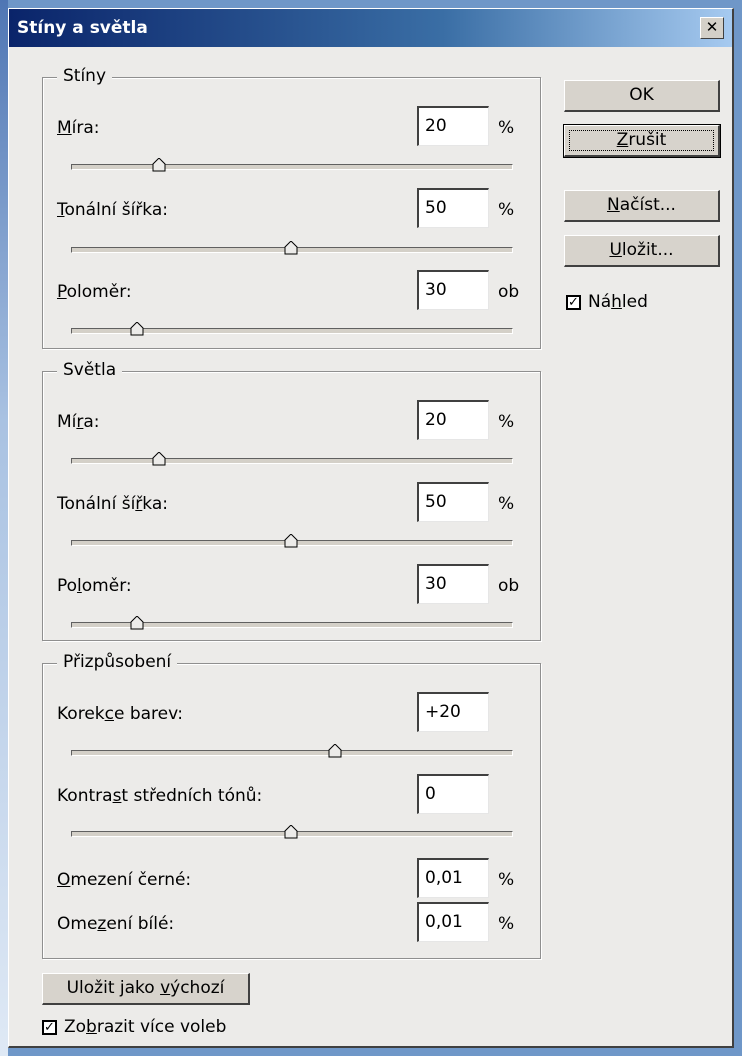  Describe the element at coordinates (291, 541) in the screenshot. I see `highlights-tonal-width-slider-thumb` at that location.